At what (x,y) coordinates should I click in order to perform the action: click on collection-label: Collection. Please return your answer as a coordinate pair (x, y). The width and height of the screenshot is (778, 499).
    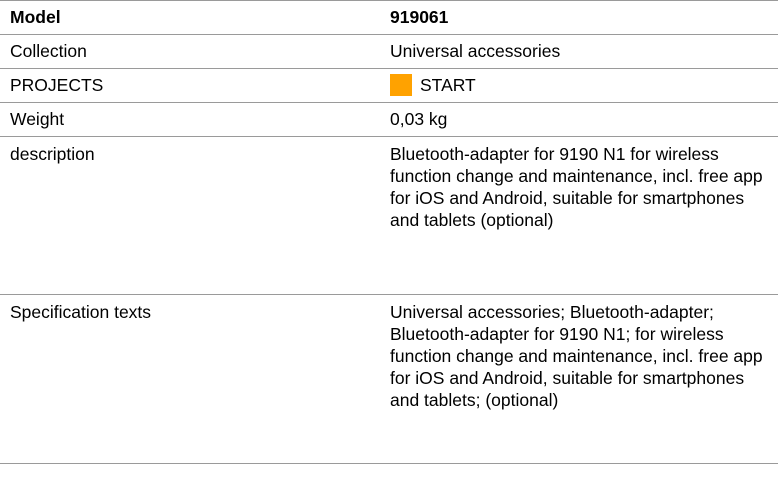
    Looking at the image, I should click on (194, 51).